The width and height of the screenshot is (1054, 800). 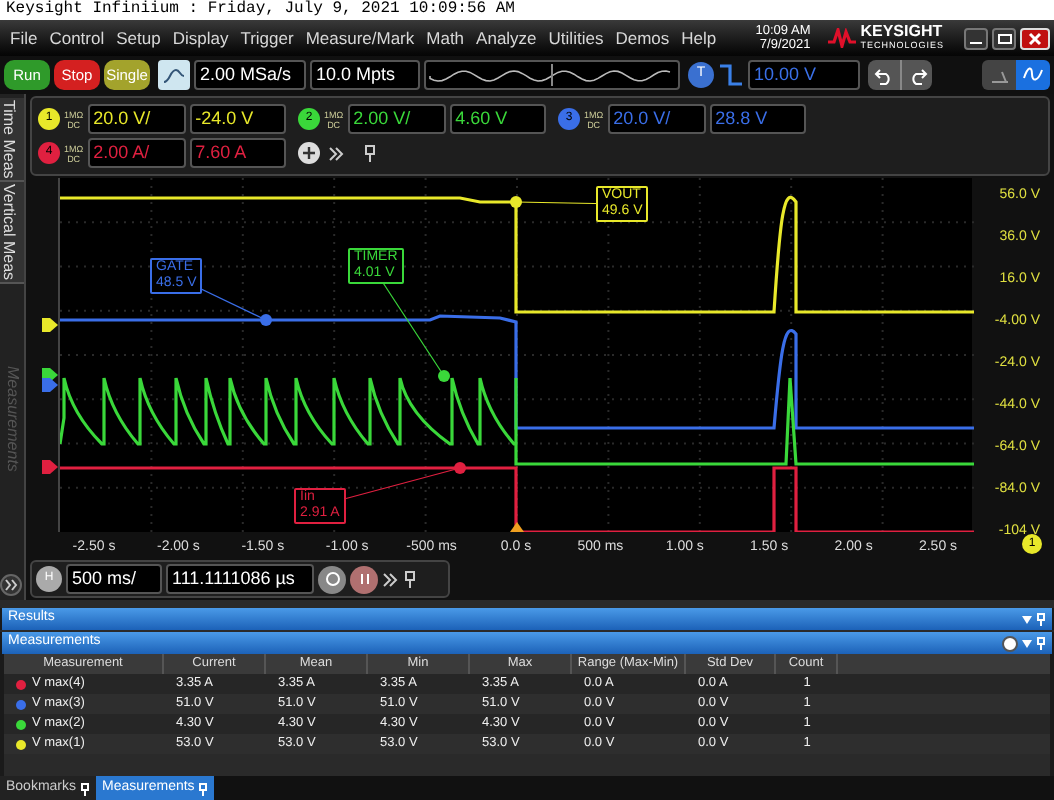 What do you see at coordinates (136, 153) in the screenshot?
I see `channel-scale-field: 2.00 A/` at bounding box center [136, 153].